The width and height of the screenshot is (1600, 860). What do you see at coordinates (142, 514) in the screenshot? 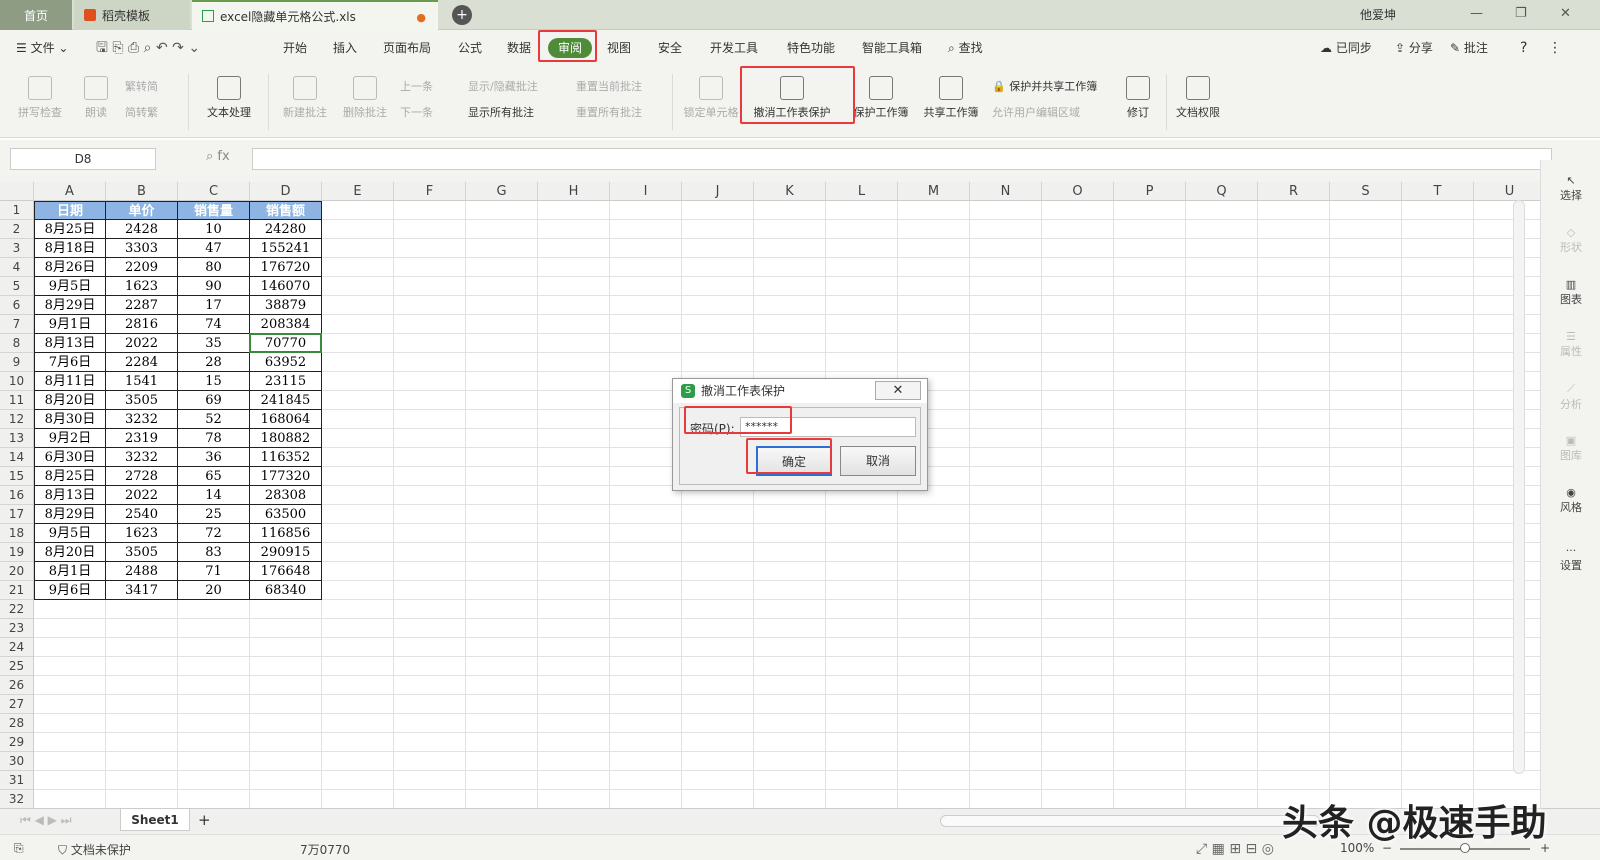
I see `table-cell: 2540` at bounding box center [142, 514].